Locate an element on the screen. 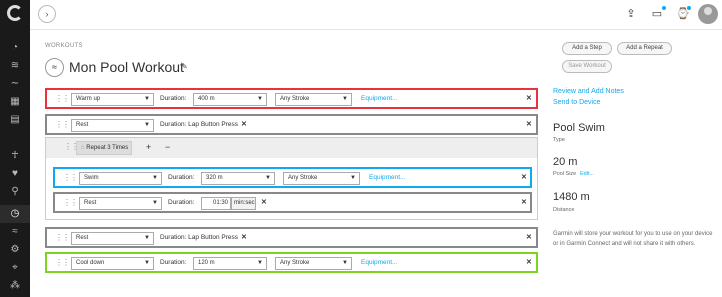 This screenshot has width=722, height=297. location-icon: ⌖ is located at coordinates (15, 268).